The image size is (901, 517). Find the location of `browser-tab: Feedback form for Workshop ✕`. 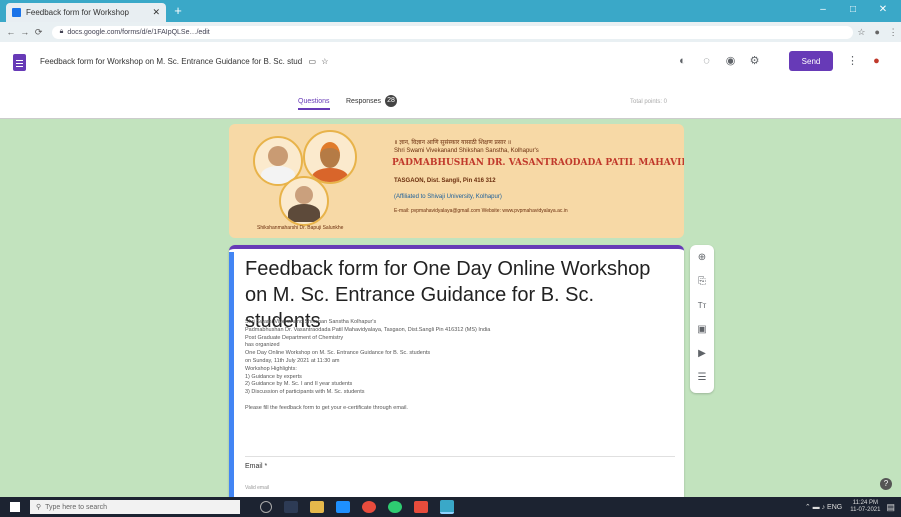

browser-tab: Feedback form for Workshop ✕ is located at coordinates (86, 12).